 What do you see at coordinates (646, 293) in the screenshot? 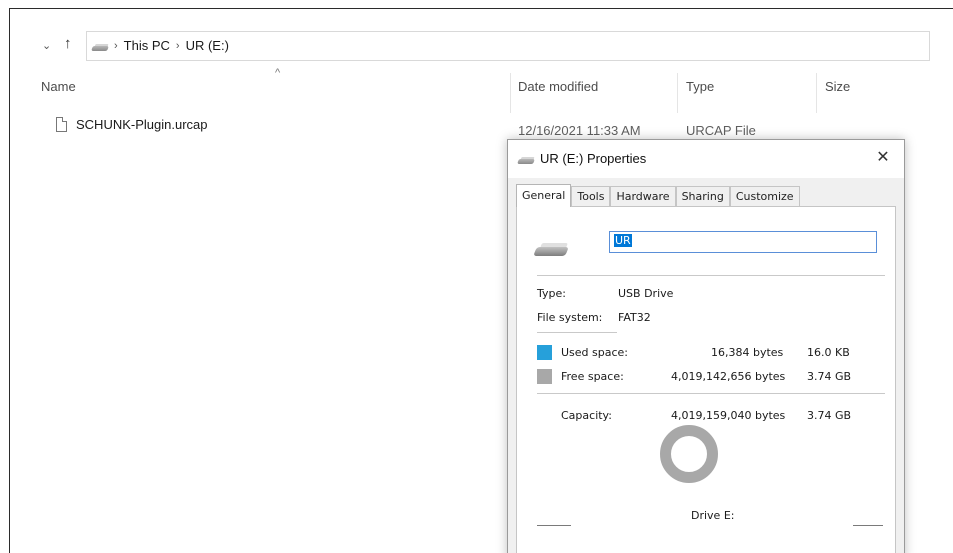
I see `type-value: USB Drive` at bounding box center [646, 293].